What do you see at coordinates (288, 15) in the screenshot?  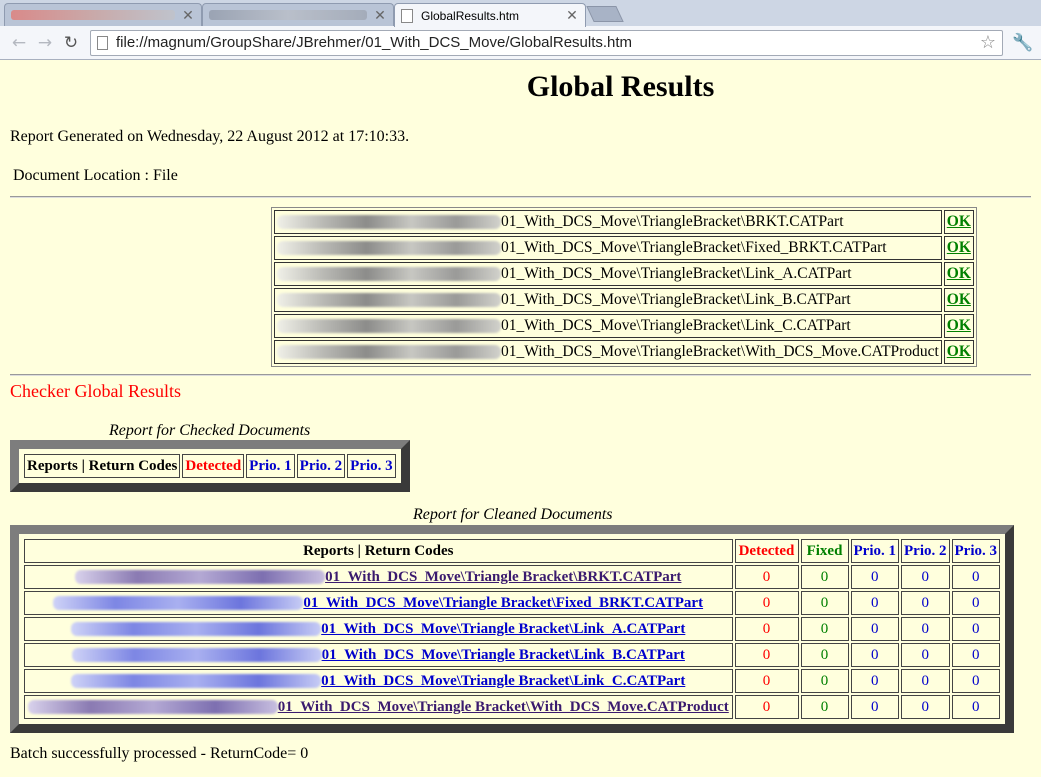 I see `tab-2-label` at bounding box center [288, 15].